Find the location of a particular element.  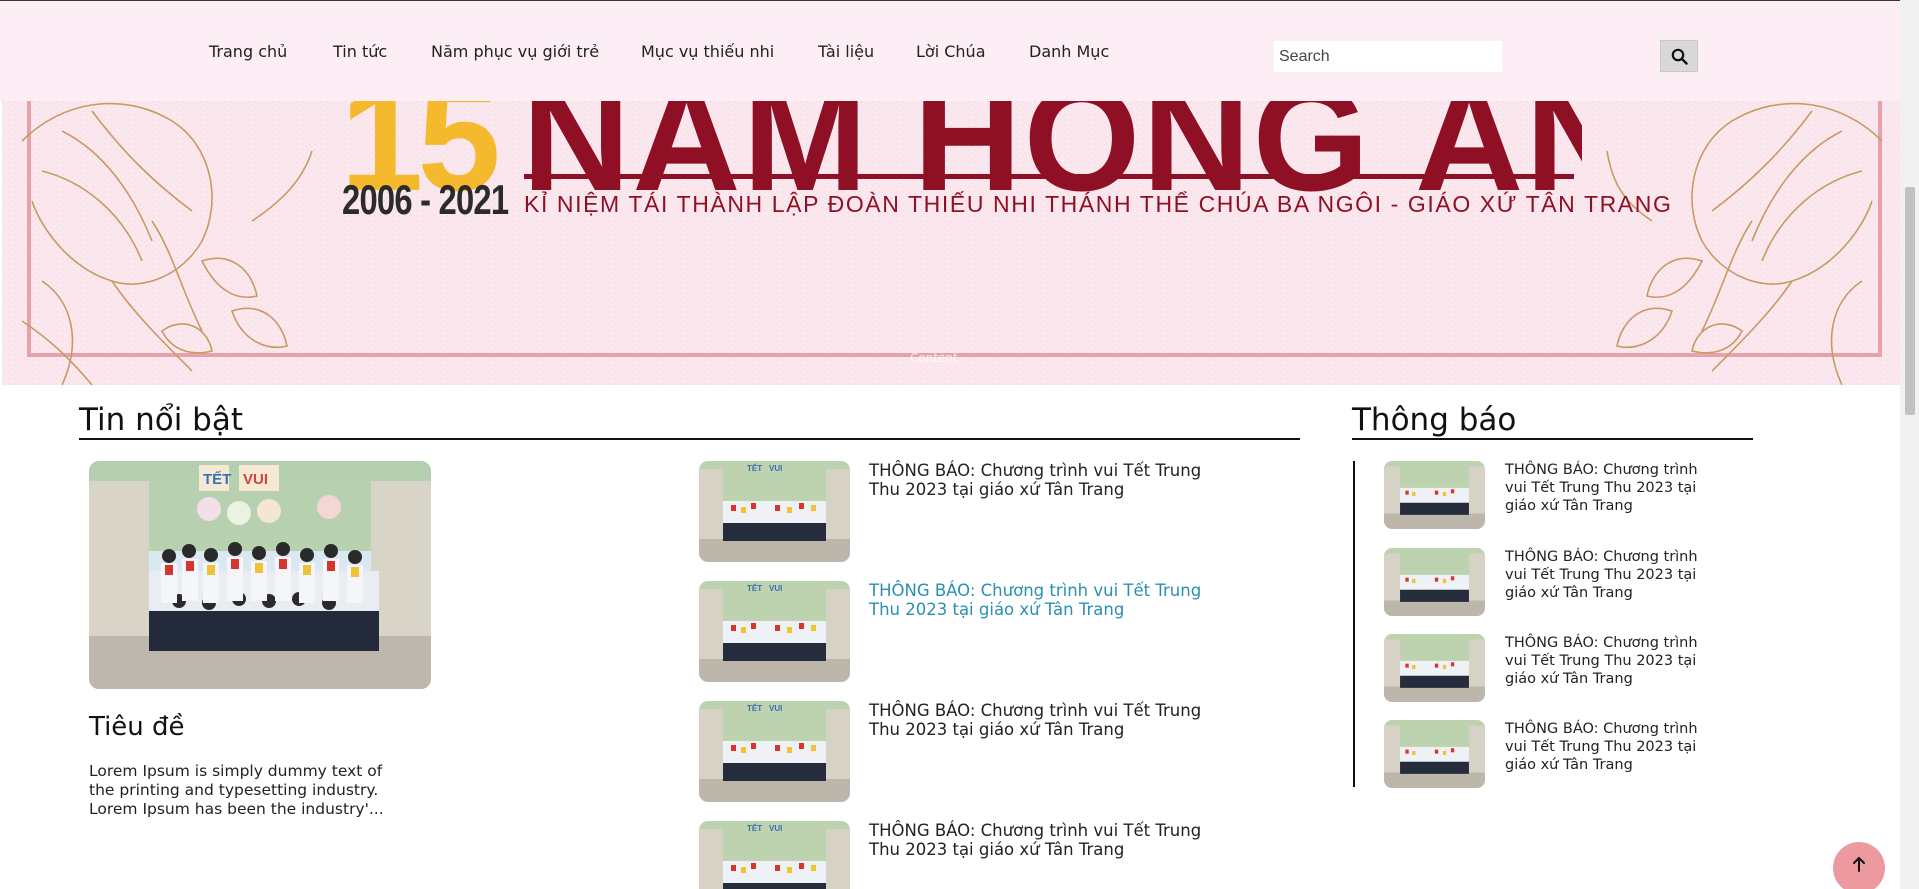

page-scrollbar is located at coordinates (1909, 444).